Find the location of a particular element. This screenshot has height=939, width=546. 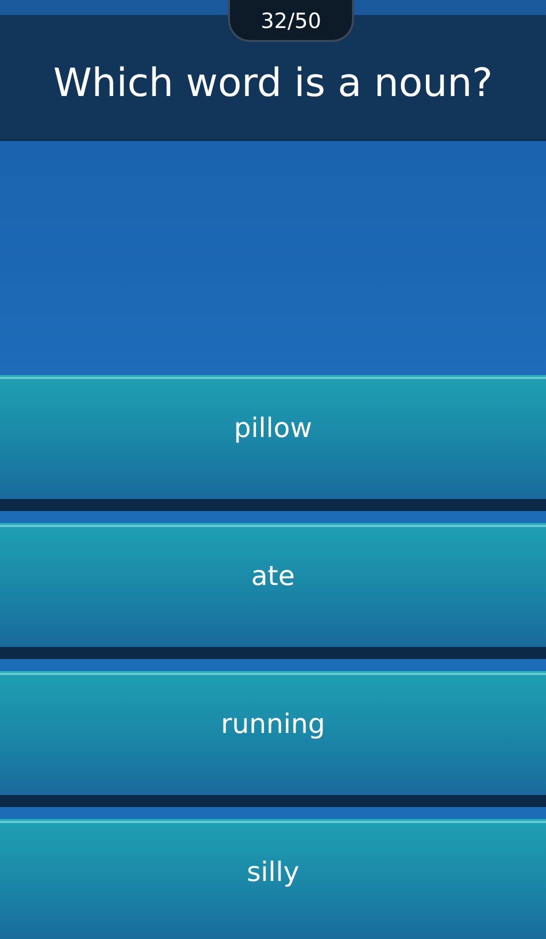

answer-button: ate is located at coordinates (273, 591).